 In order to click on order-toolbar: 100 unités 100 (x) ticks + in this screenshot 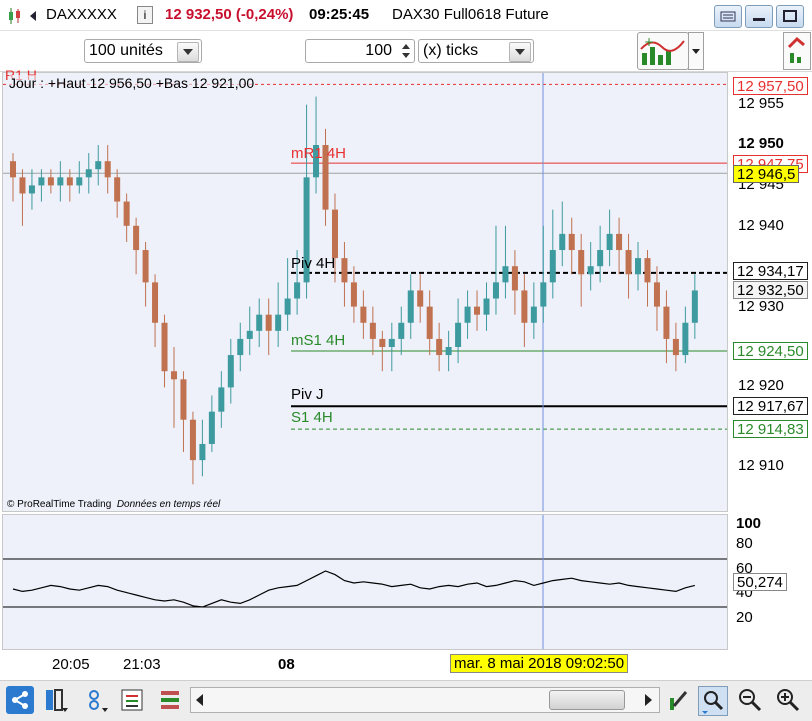, I will do `click(406, 51)`.